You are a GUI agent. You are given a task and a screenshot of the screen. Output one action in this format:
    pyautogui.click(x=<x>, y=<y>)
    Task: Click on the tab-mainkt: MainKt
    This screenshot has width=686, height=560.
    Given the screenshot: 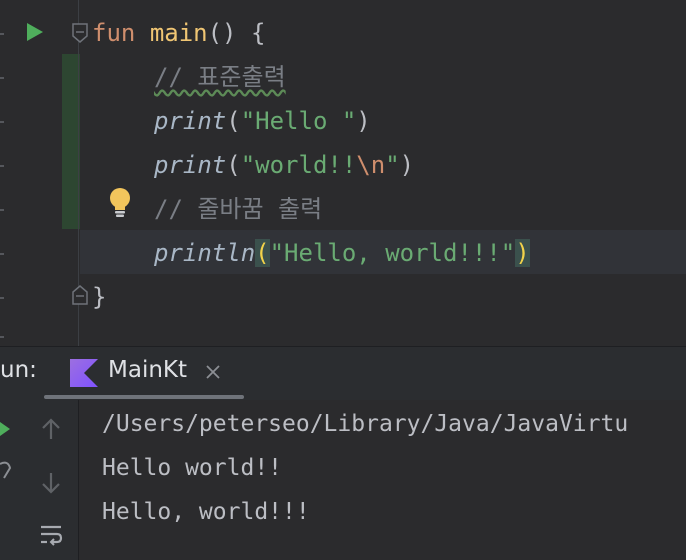 What is the action you would take?
    pyautogui.click(x=147, y=370)
    